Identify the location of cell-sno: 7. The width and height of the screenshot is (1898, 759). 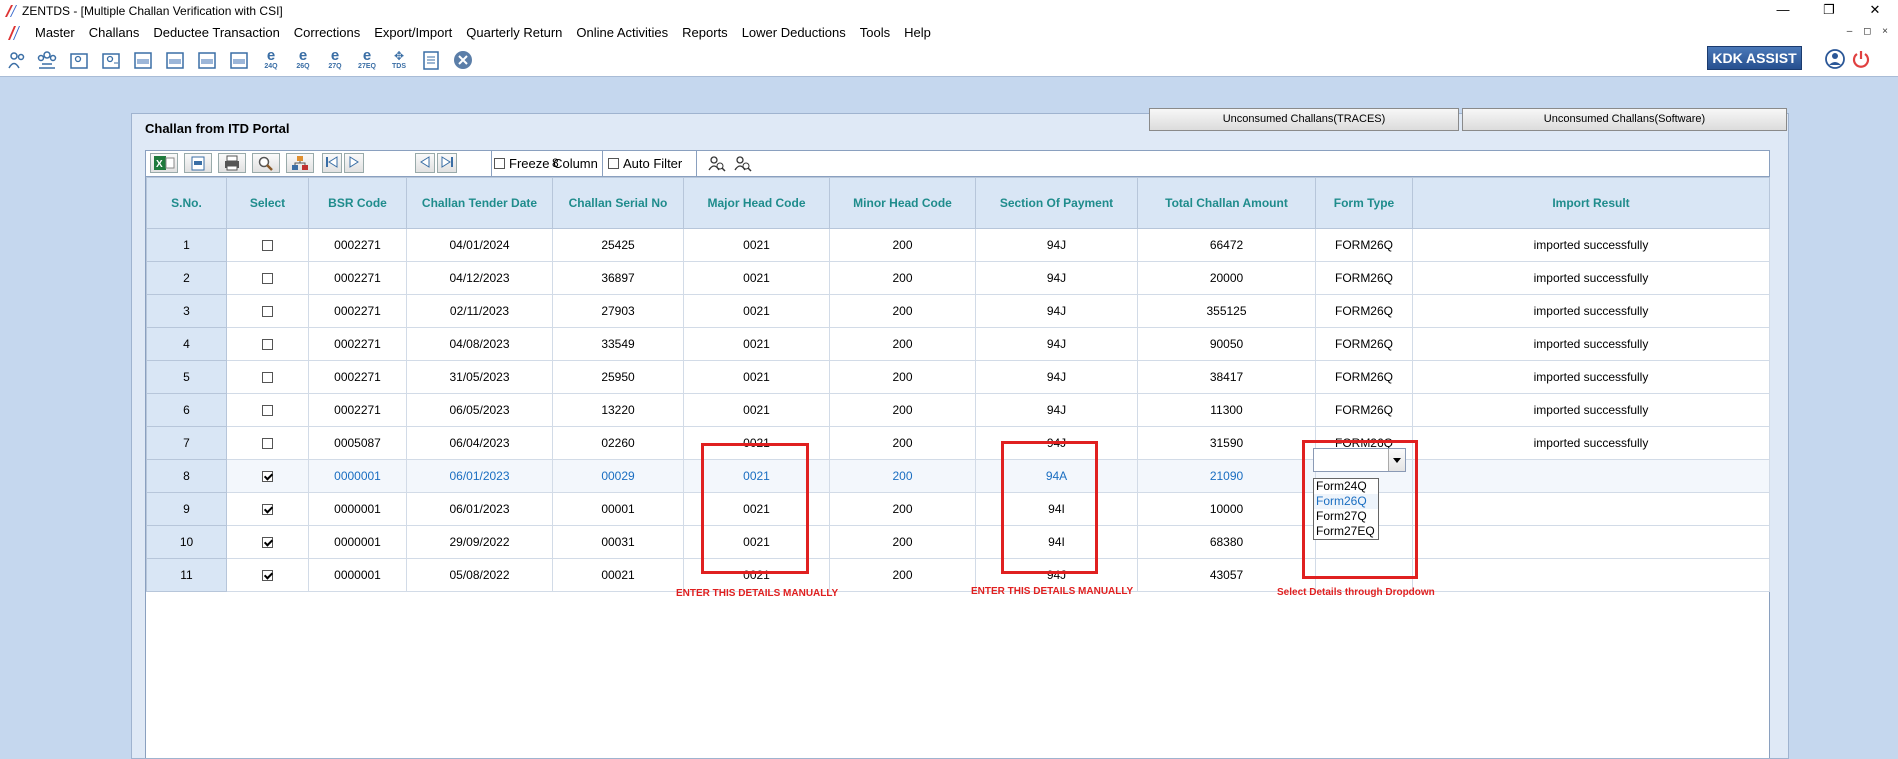
(186, 443).